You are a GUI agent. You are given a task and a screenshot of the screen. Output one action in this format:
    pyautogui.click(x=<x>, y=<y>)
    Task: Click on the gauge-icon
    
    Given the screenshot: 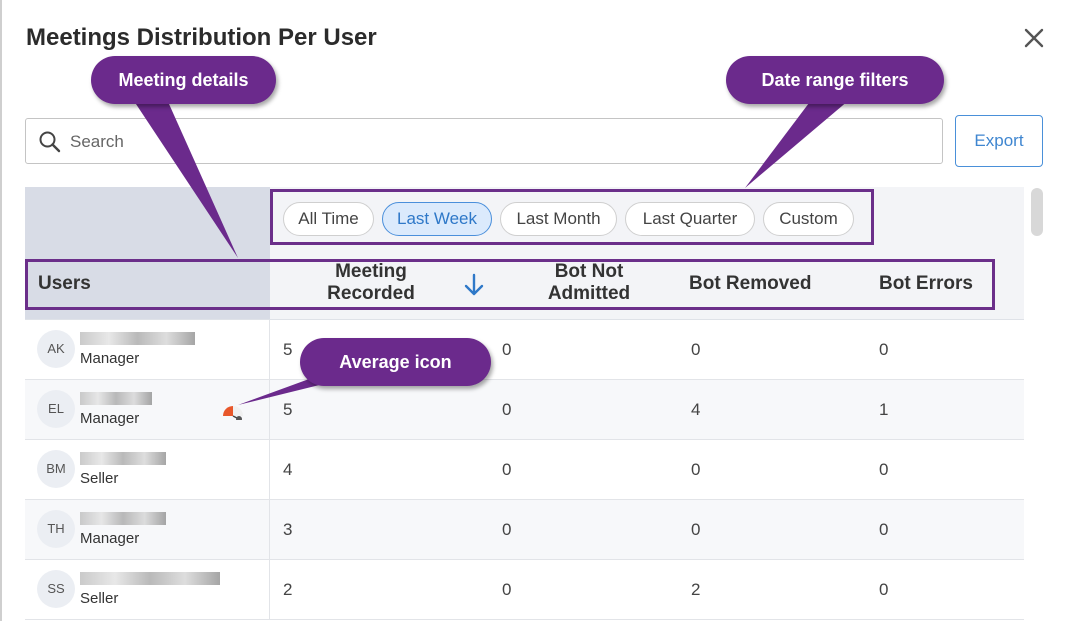 What is the action you would take?
    pyautogui.click(x=233, y=410)
    